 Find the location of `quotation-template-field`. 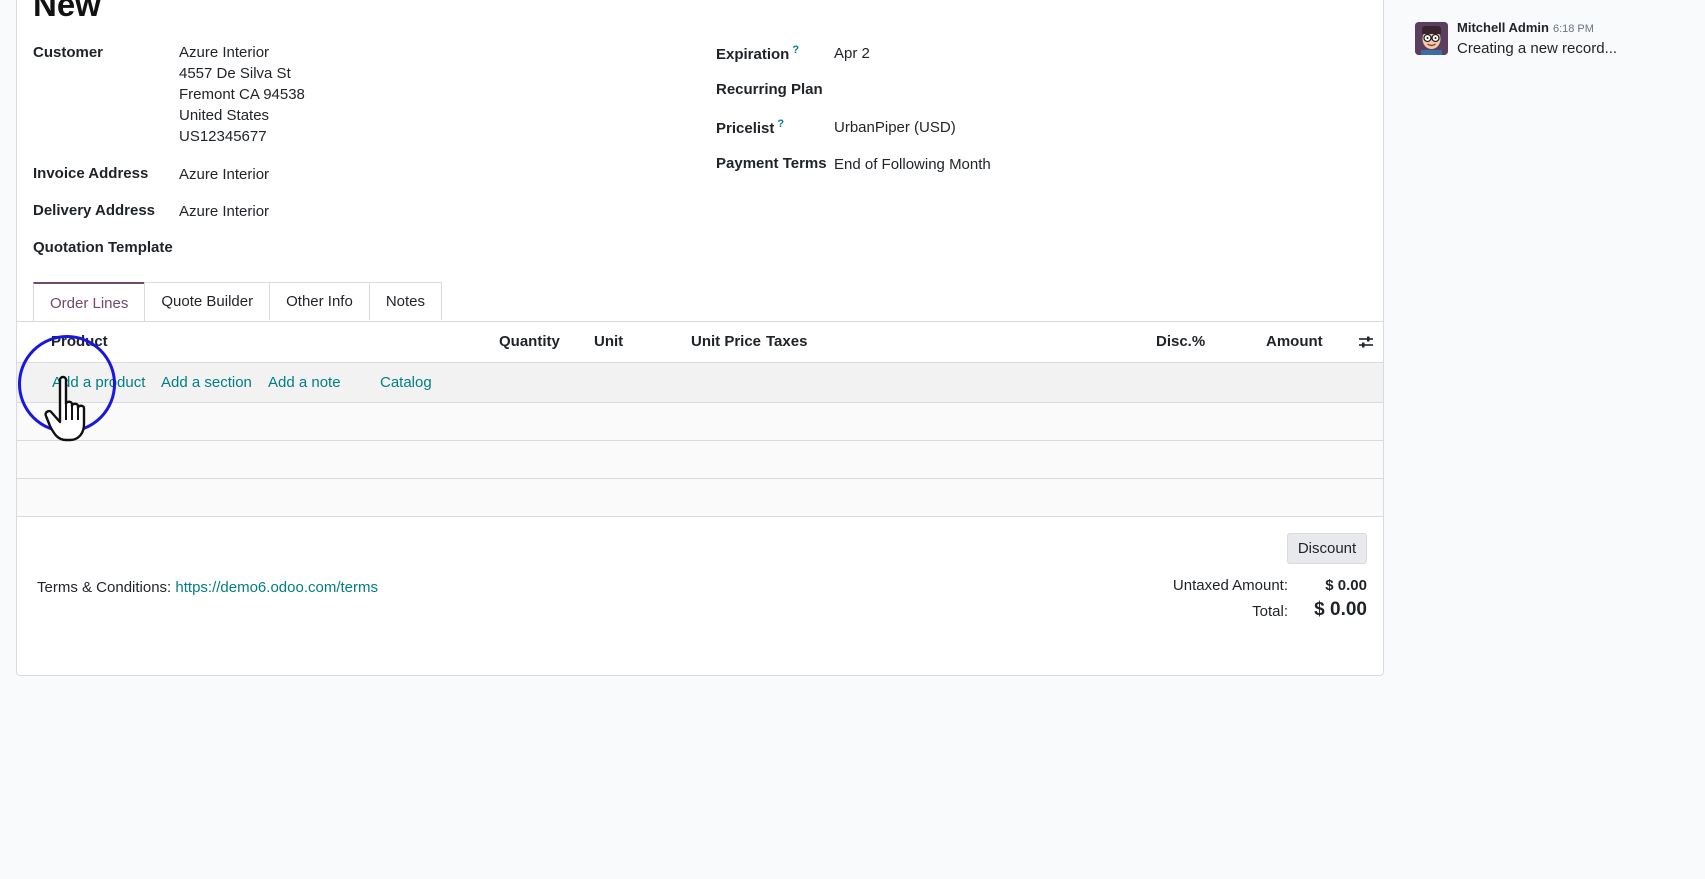

quotation-template-field is located at coordinates (329, 248).